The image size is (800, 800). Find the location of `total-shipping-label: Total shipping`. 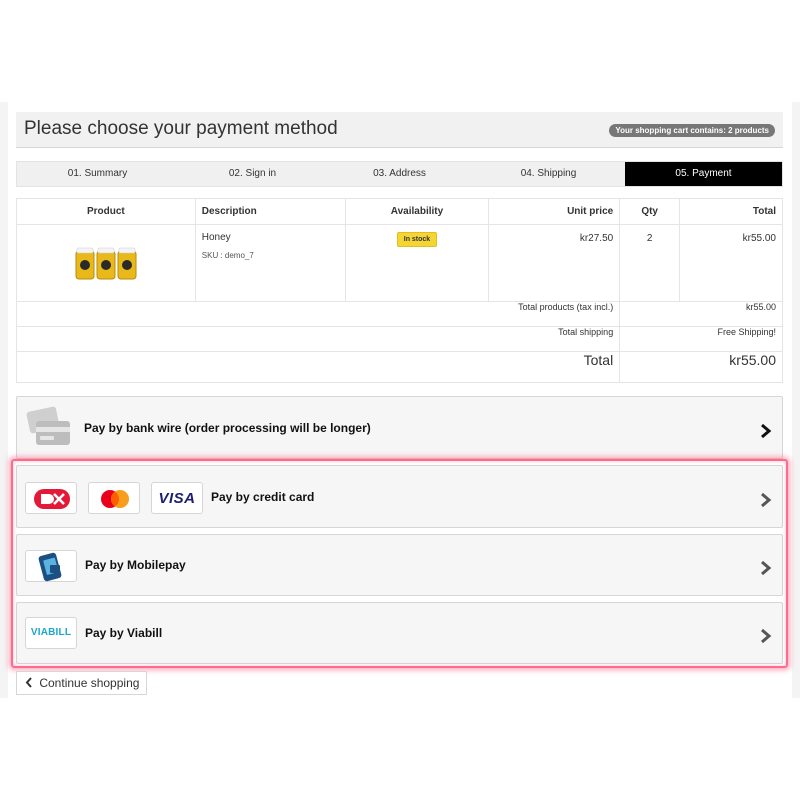

total-shipping-label: Total shipping is located at coordinates (318, 339).